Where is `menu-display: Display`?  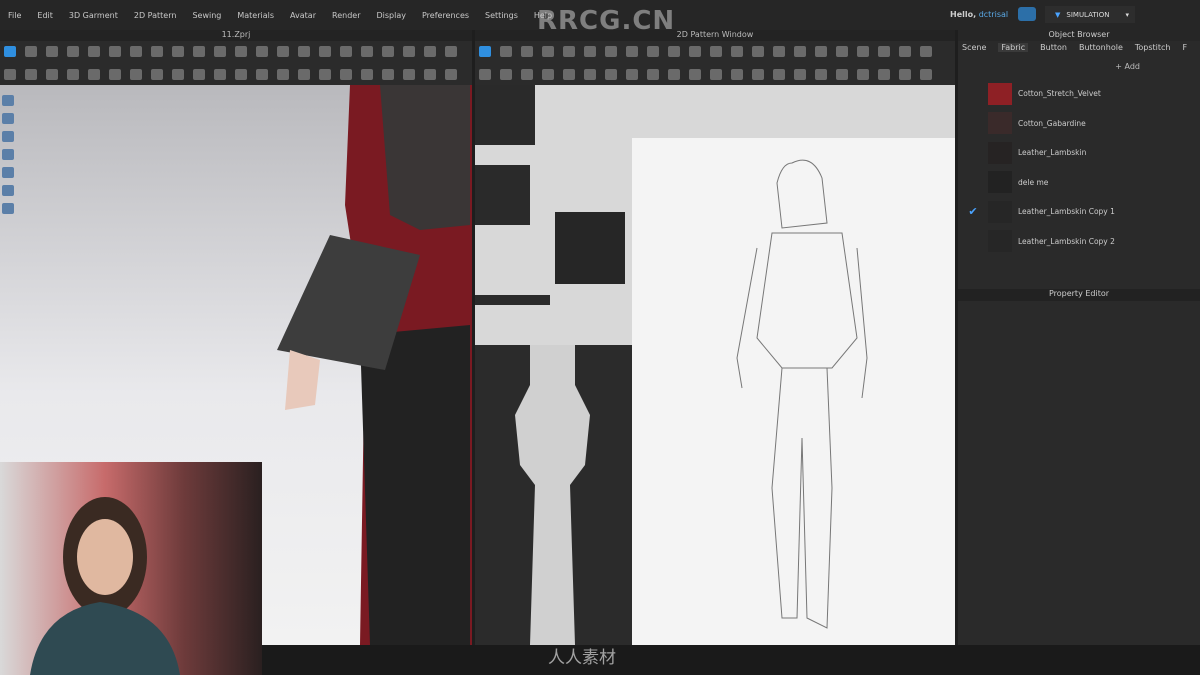 menu-display: Display is located at coordinates (391, 15).